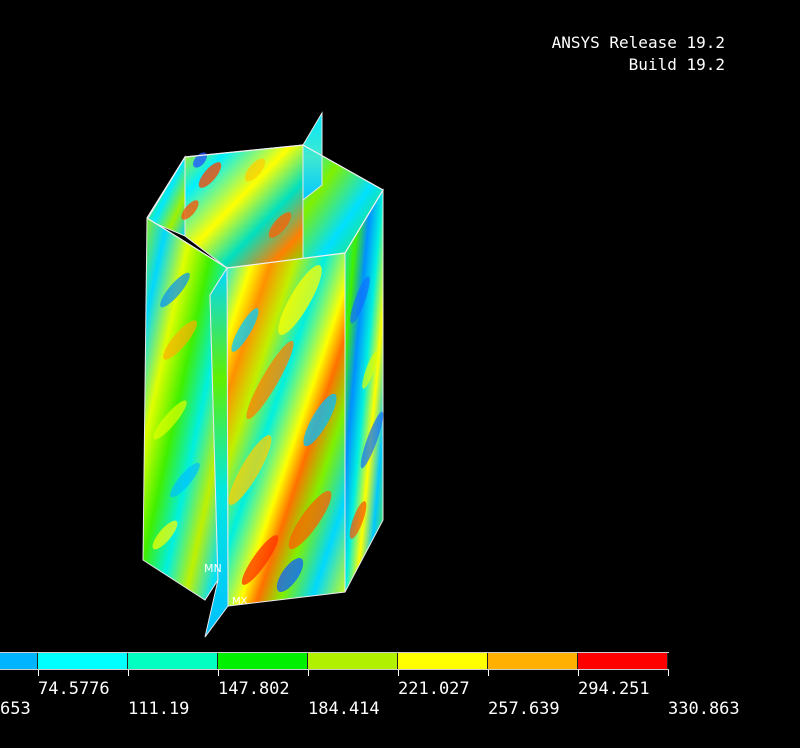  Describe the element at coordinates (74, 689) in the screenshot. I see `legend-value-upper: 74.5776` at that location.